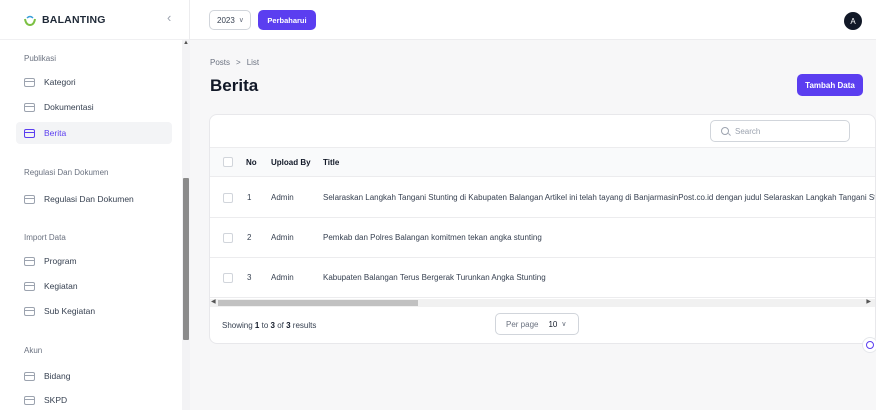  What do you see at coordinates (94, 133) in the screenshot?
I see `sidebar-item-berita: Berita` at bounding box center [94, 133].